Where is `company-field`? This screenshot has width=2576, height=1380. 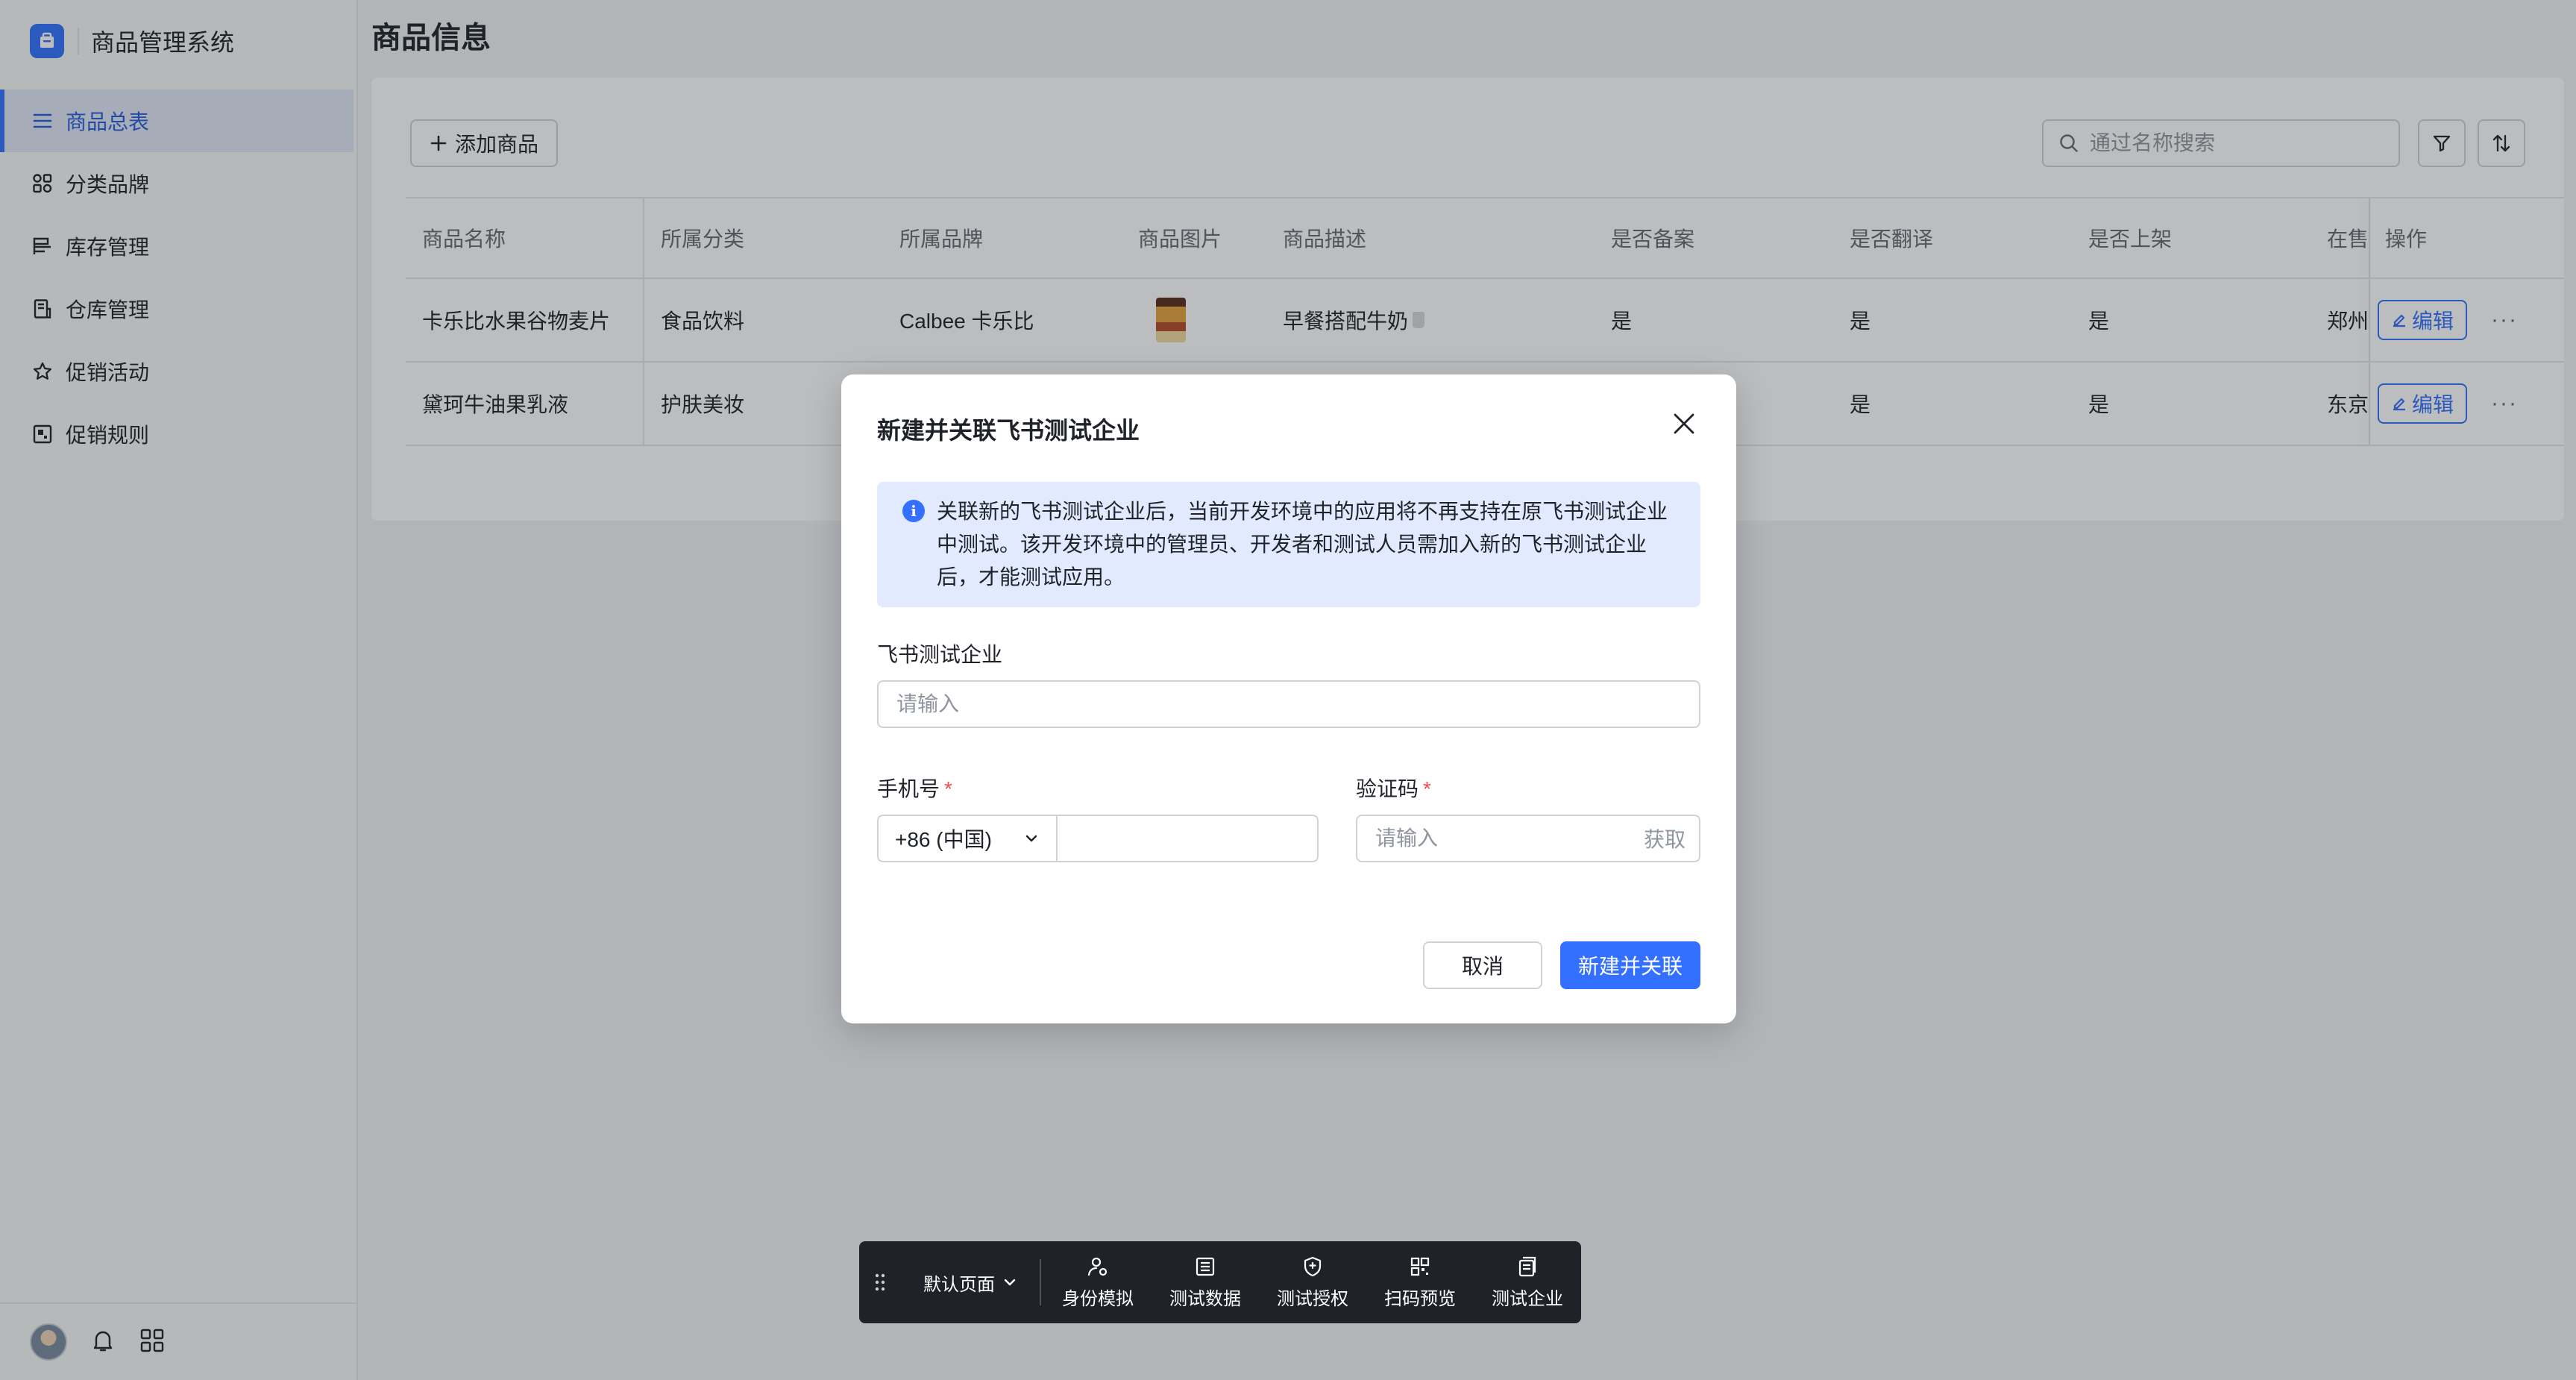 company-field is located at coordinates (1289, 704).